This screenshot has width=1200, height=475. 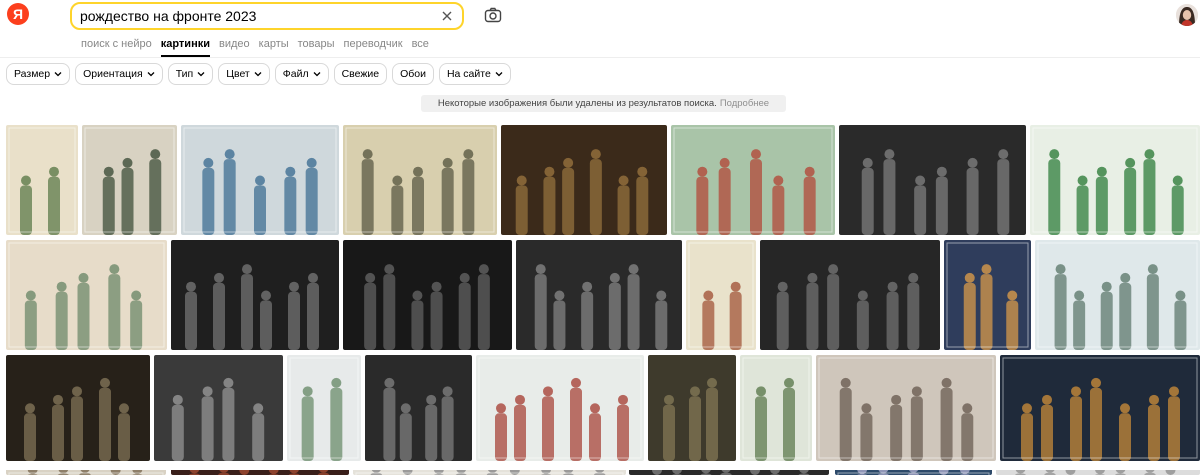 I want to click on filter-label: Свежие, so click(x=360, y=74).